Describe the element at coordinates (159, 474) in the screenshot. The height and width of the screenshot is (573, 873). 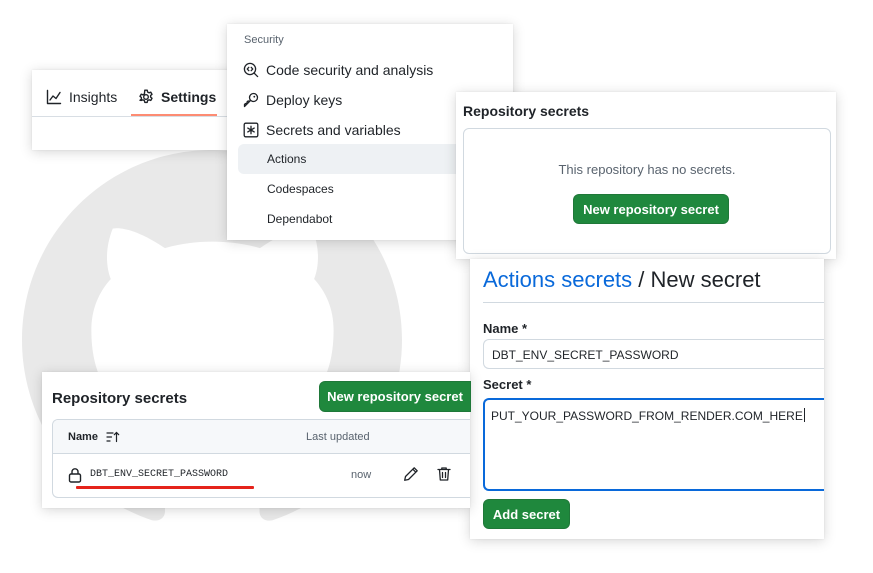
I see `secret-name: DBT_ENV_SECRET_PASSWORD` at that location.